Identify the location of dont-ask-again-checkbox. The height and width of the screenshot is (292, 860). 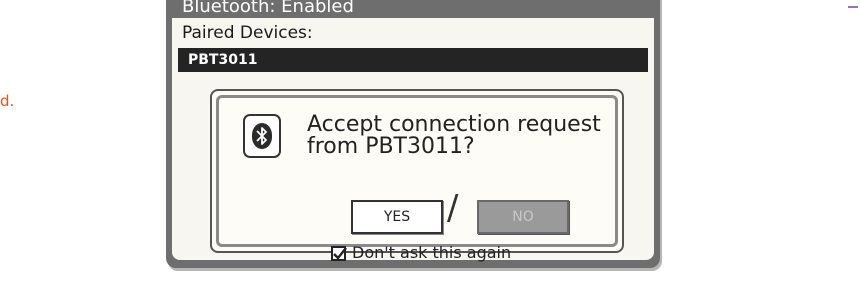
(339, 253).